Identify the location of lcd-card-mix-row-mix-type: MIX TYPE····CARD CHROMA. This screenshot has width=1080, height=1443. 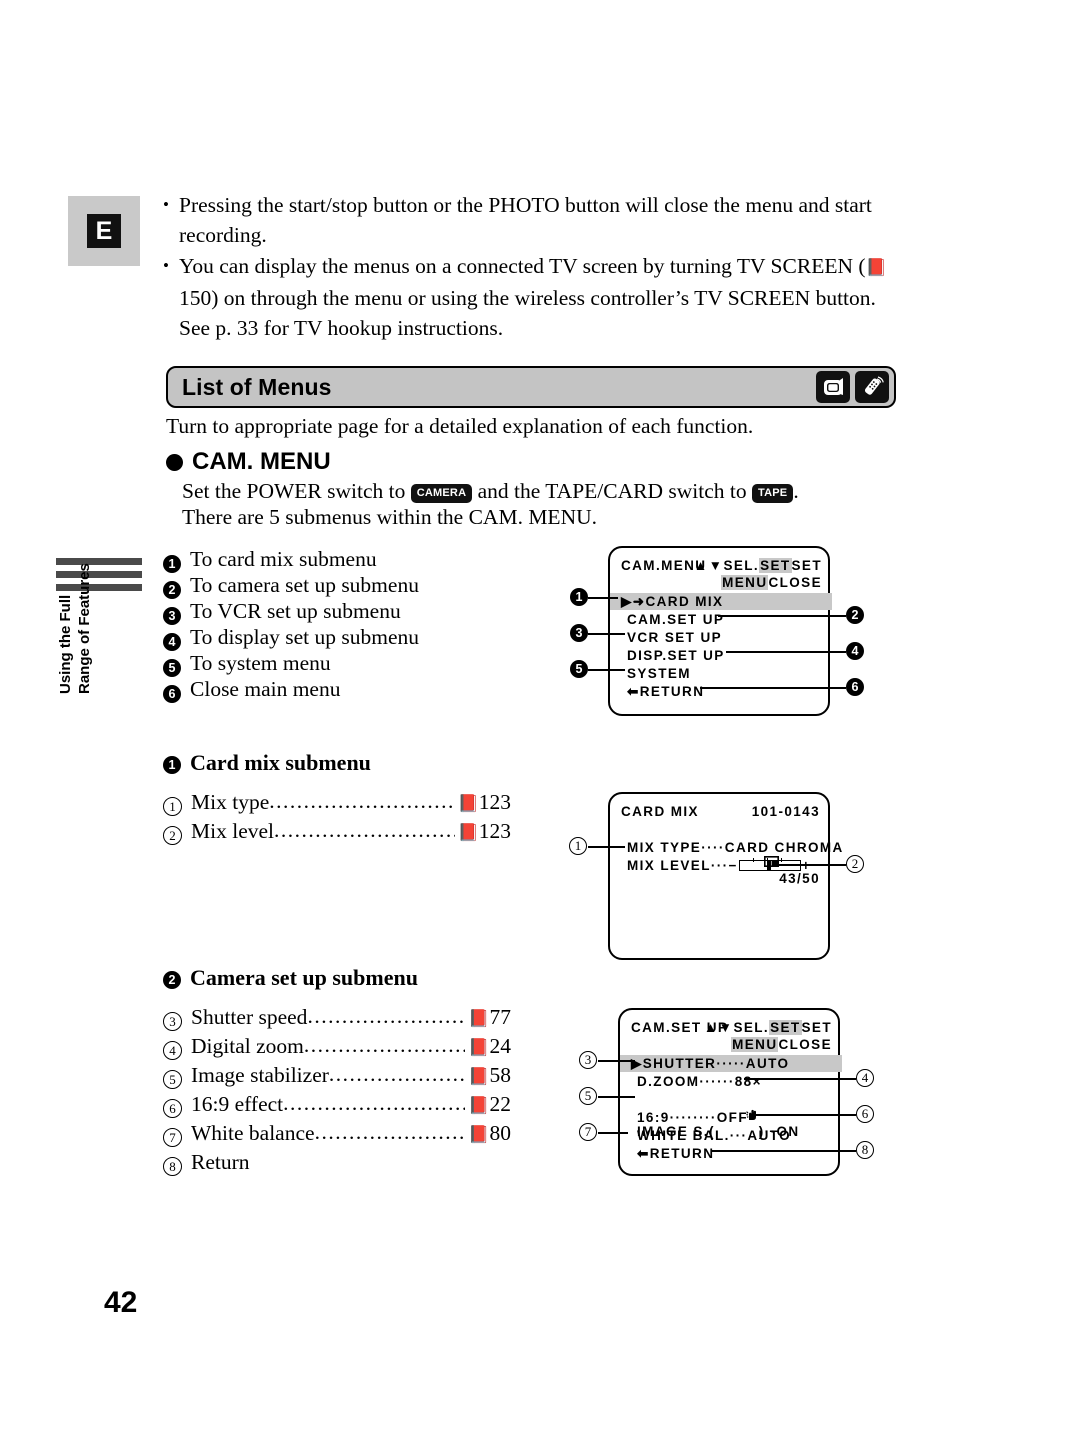
(735, 847).